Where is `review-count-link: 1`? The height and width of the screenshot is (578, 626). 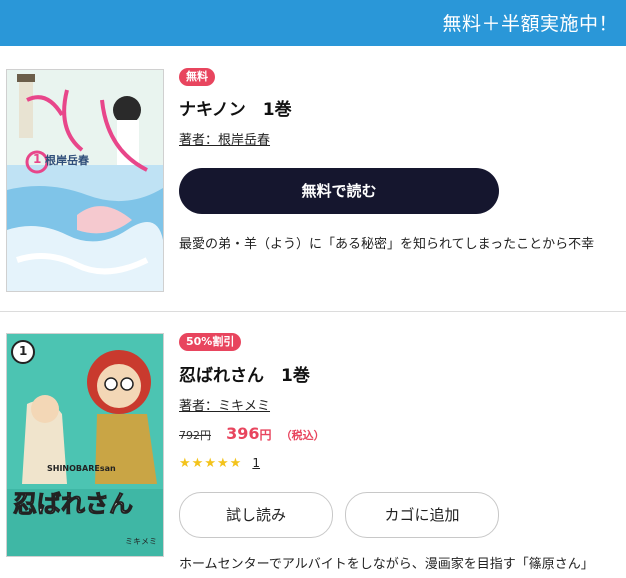
review-count-link: 1 is located at coordinates (256, 463).